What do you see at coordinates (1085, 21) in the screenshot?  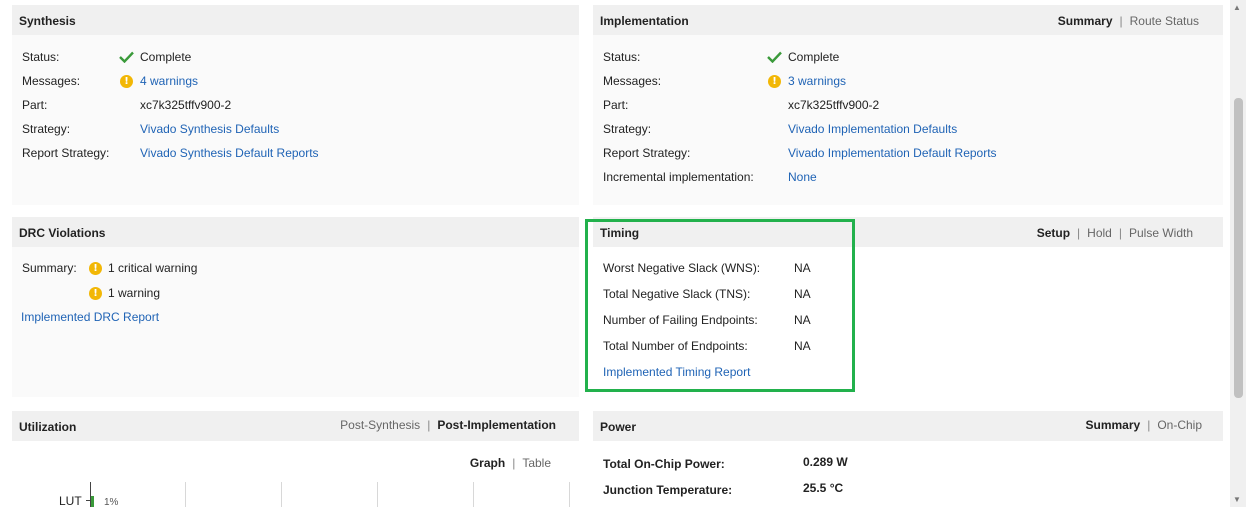 I see `tab-implementation-summary: Summary` at bounding box center [1085, 21].